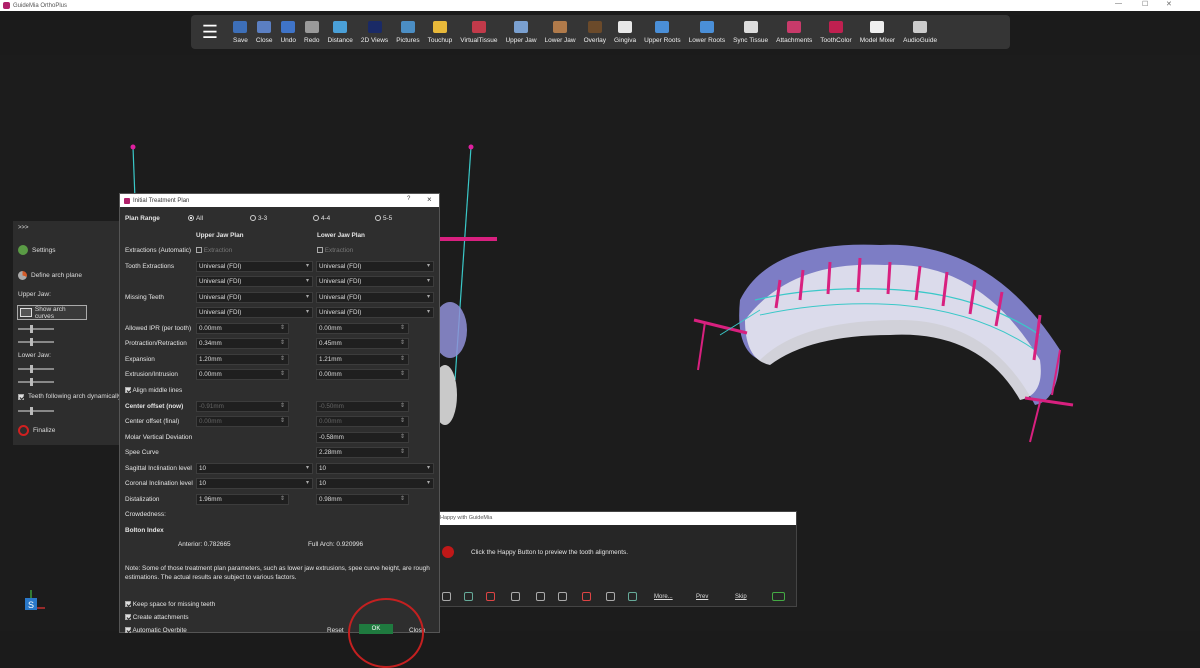 This screenshot has width=1200, height=668. I want to click on toolbar-close-button: Close, so click(264, 32).